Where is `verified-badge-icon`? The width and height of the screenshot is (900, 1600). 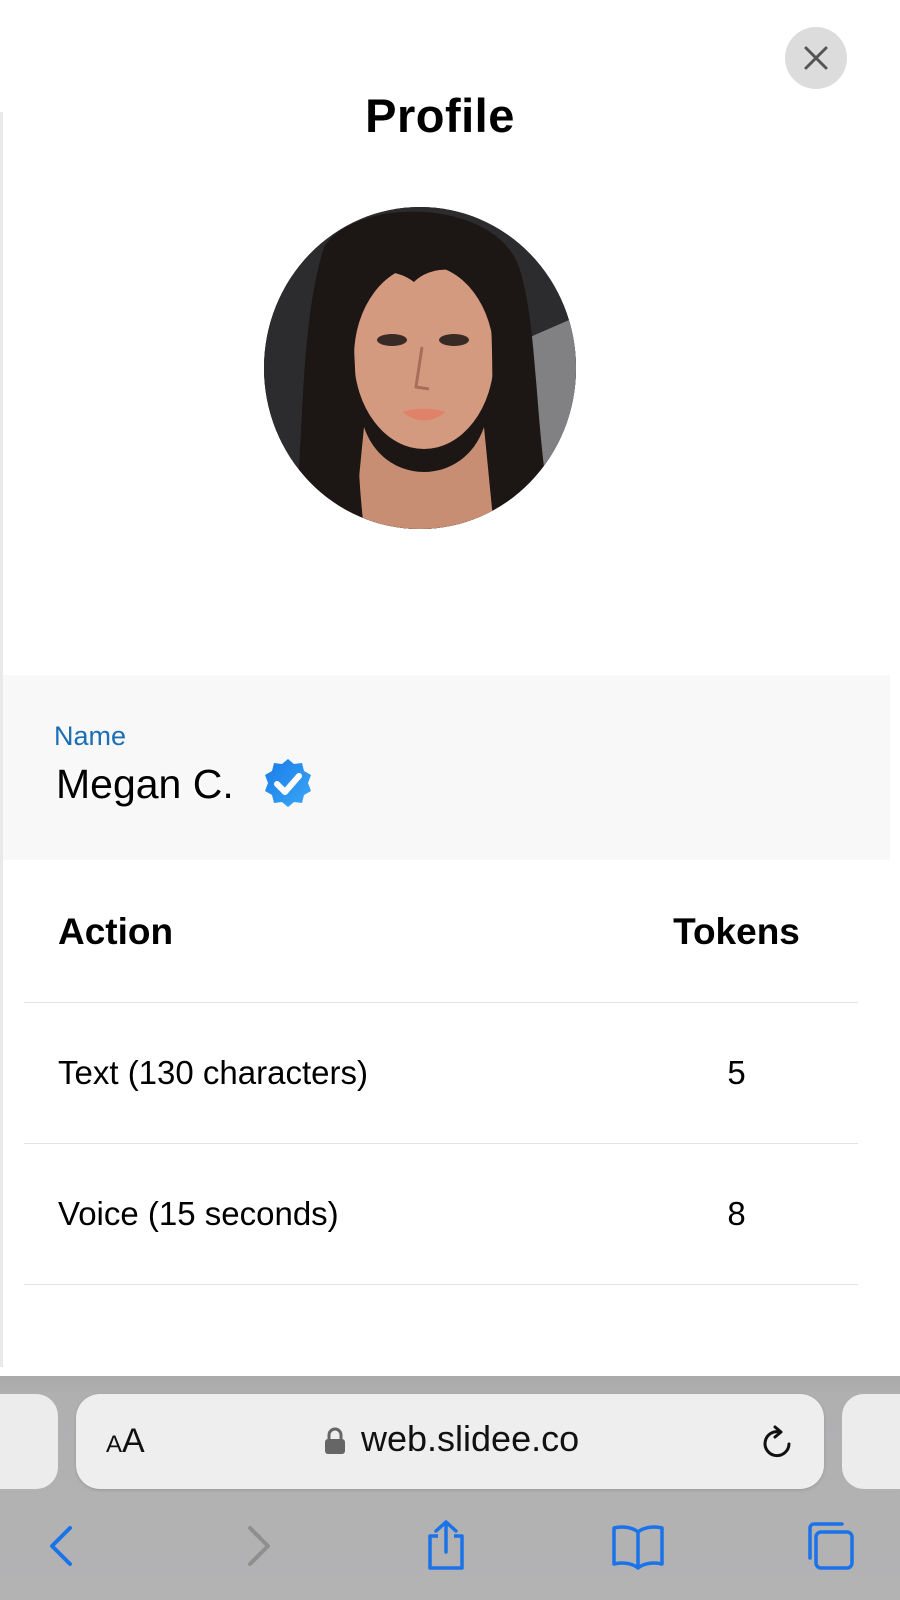 verified-badge-icon is located at coordinates (288, 783).